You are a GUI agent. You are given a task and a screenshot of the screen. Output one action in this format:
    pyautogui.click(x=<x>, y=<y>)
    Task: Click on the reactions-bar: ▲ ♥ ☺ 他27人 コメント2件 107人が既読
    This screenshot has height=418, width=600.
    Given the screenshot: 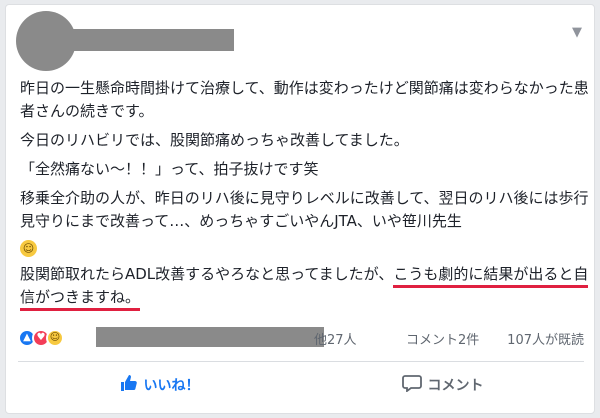 What is the action you would take?
    pyautogui.click(x=301, y=338)
    